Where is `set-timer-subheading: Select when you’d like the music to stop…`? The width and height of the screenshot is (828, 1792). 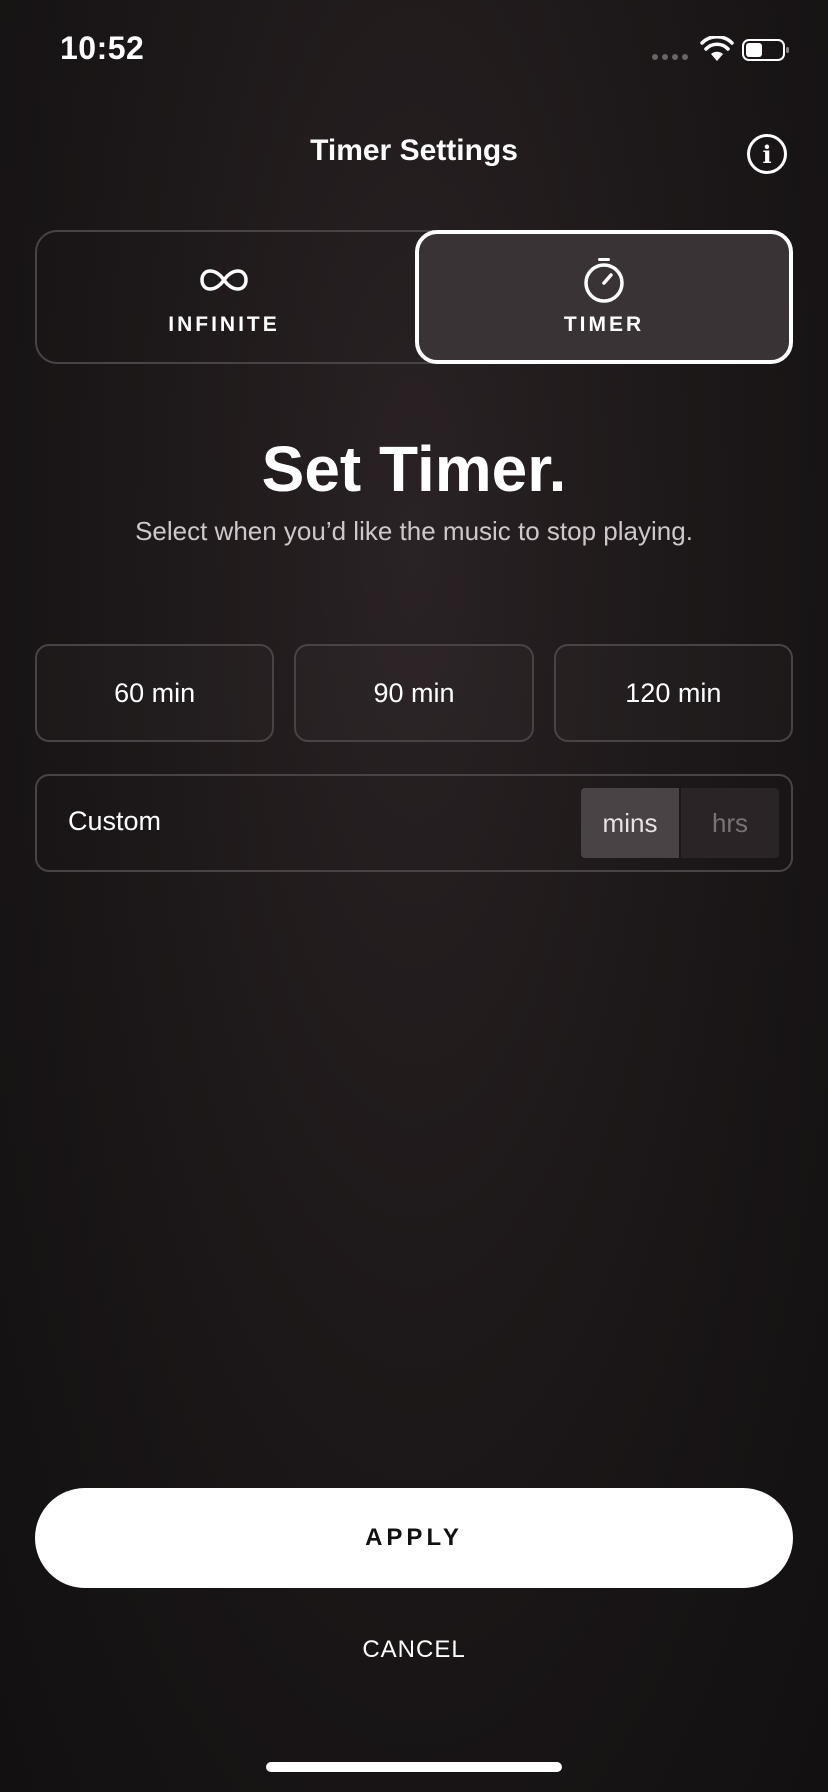
set-timer-subheading: Select when you’d like the music to stop… is located at coordinates (414, 531).